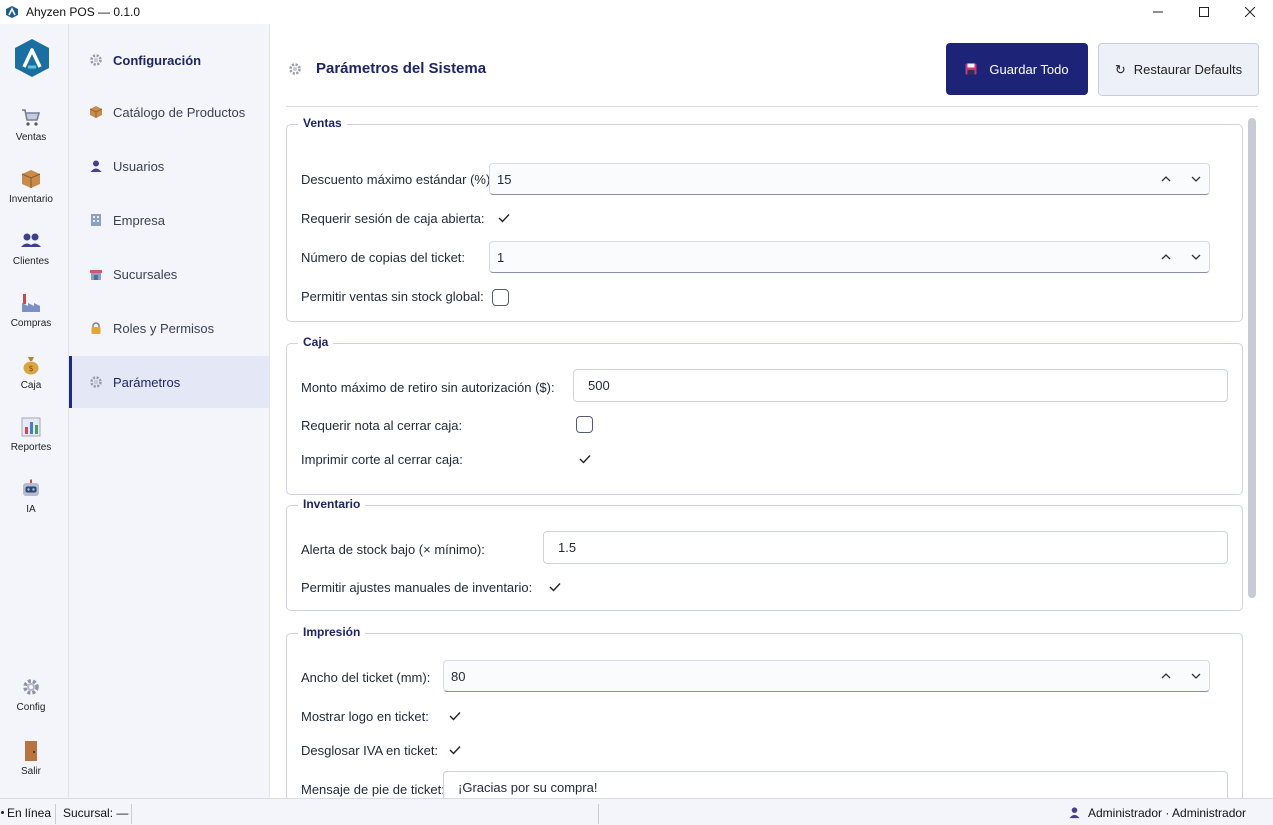 This screenshot has height=825, width=1273. I want to click on descuento-label: Descuento máximo estándar (%):, so click(397, 179).